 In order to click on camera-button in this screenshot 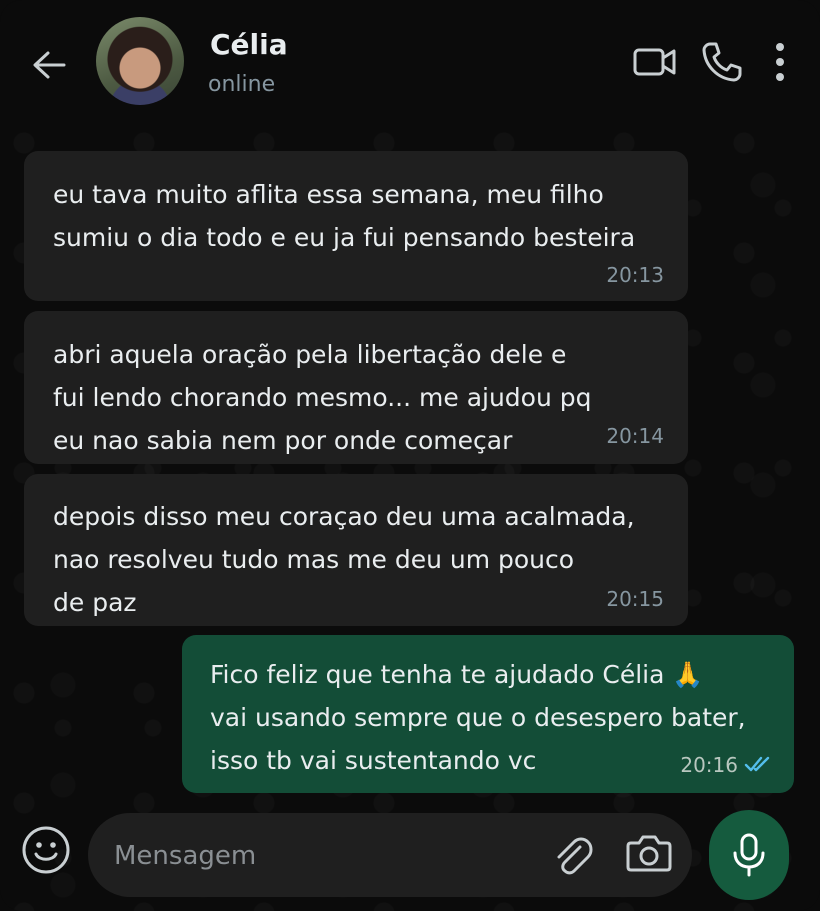, I will do `click(650, 855)`.